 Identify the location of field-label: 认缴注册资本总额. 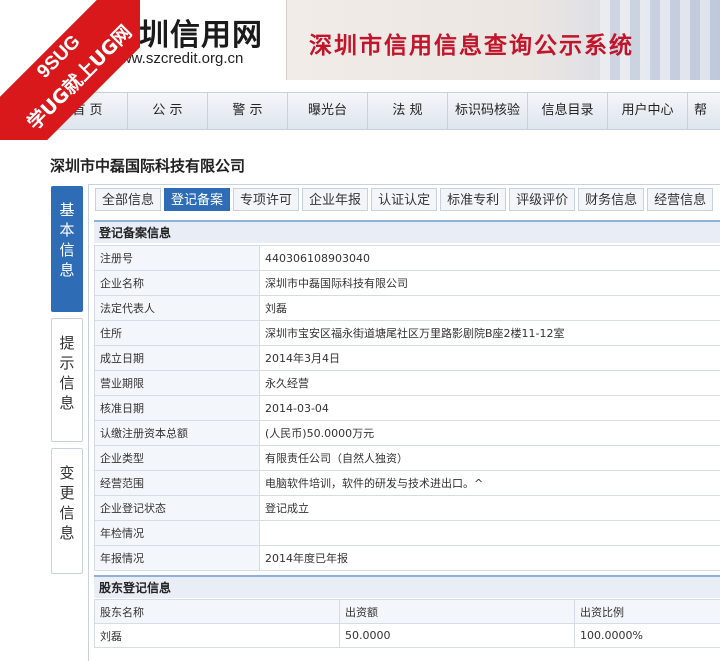
(177, 433).